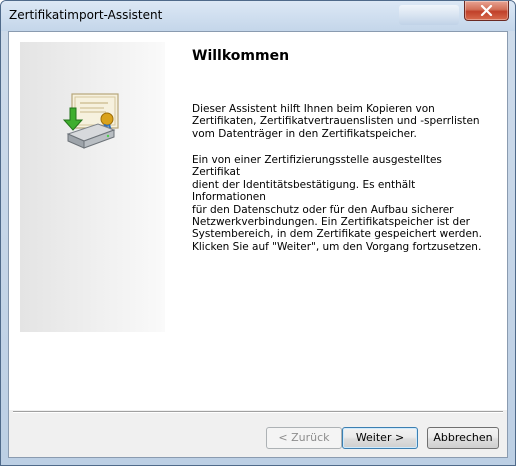 The image size is (516, 466). I want to click on close-button, so click(486, 11).